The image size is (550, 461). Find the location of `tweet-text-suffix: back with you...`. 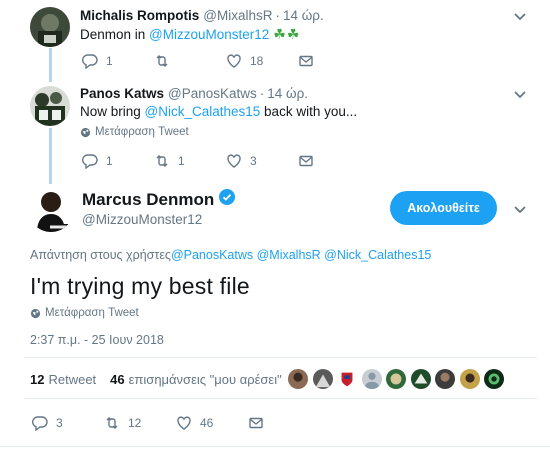

tweet-text-suffix: back with you... is located at coordinates (309, 111).